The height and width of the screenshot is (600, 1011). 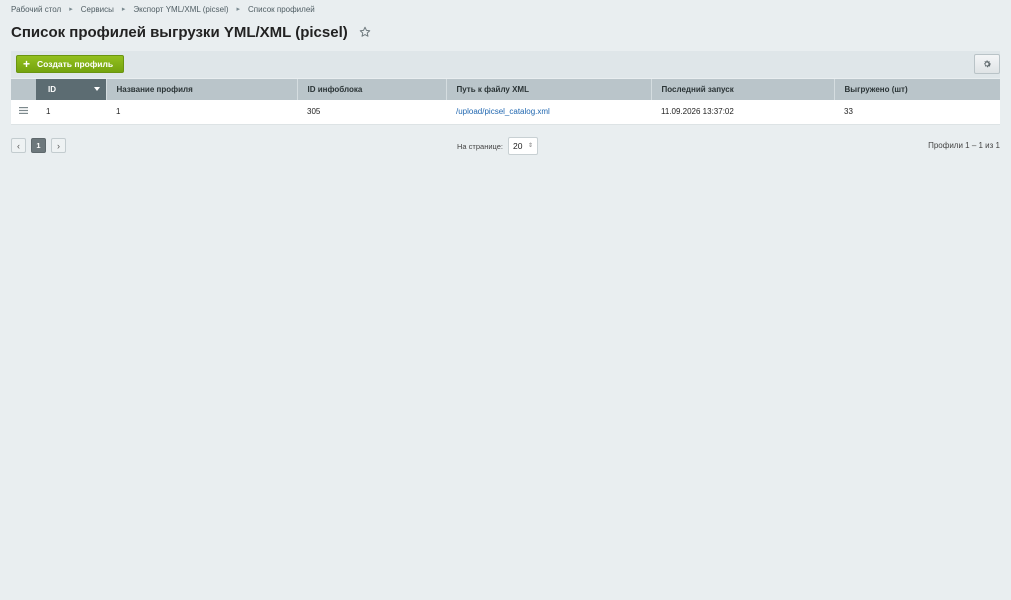 What do you see at coordinates (27, 64) in the screenshot?
I see `plus-icon: +` at bounding box center [27, 64].